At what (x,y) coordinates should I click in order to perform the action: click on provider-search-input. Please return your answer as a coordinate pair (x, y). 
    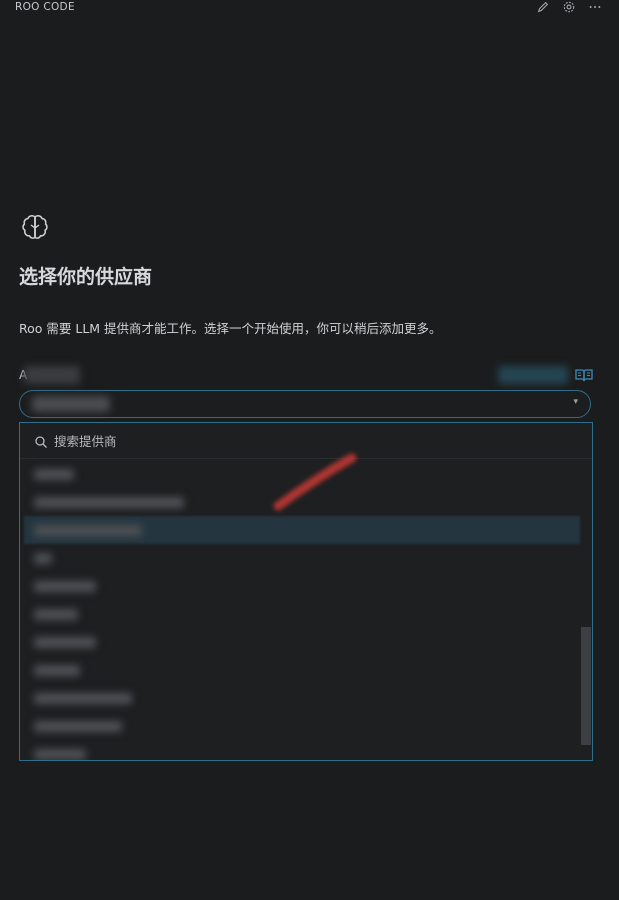
    Looking at the image, I should click on (314, 441).